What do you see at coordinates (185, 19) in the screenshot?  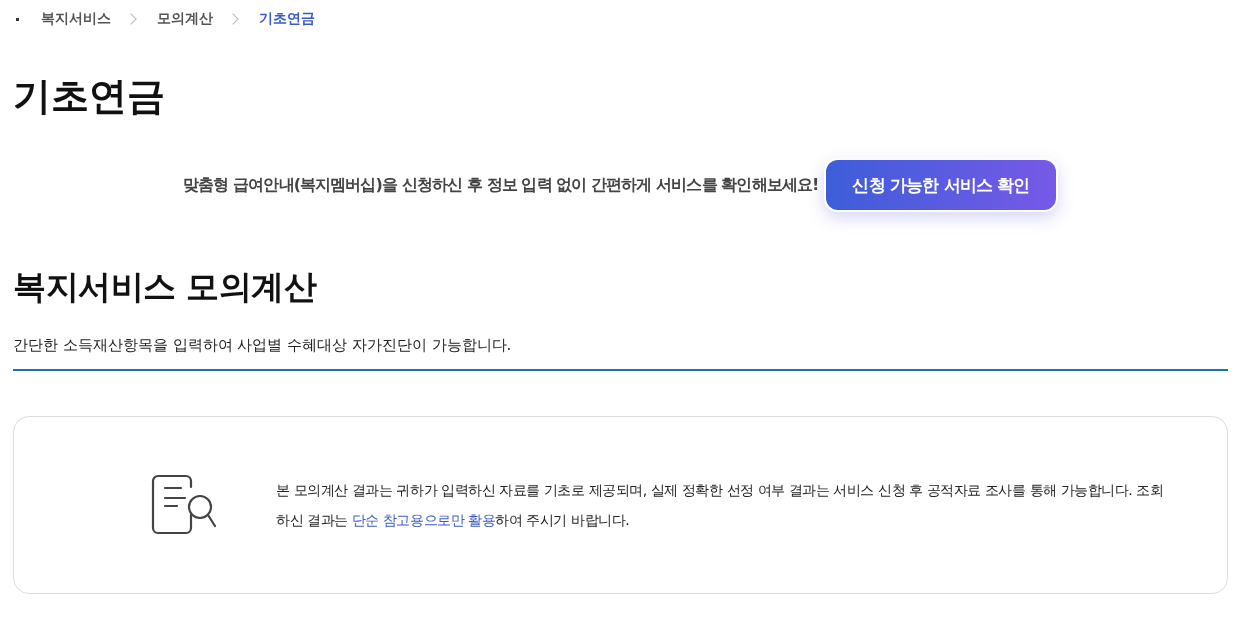 I see `breadcrumb-link: 모의계산` at bounding box center [185, 19].